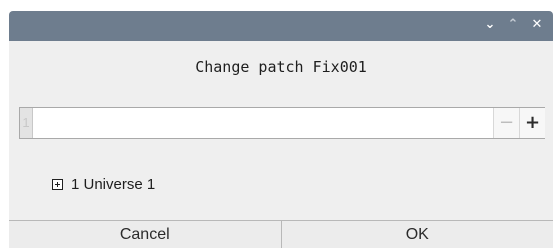 This screenshot has width=553, height=248. Describe the element at coordinates (513, 25) in the screenshot. I see `chevron-up-icon: ⌃` at that location.